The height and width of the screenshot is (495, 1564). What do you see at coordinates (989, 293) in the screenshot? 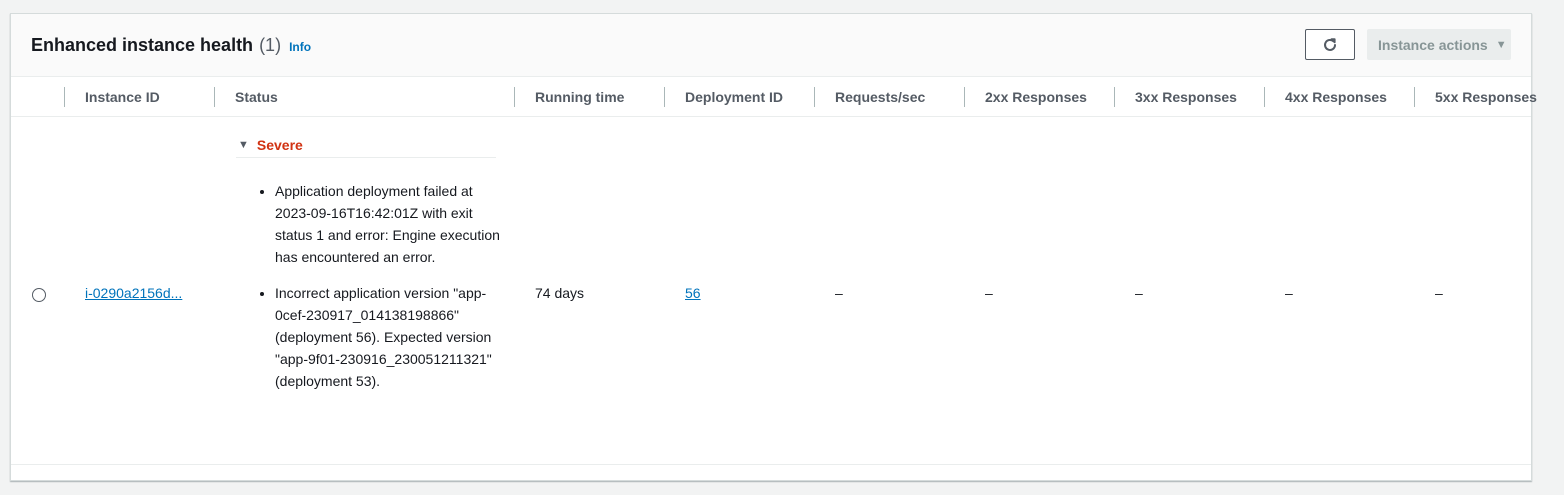
I see `responses-2xx-value: –` at bounding box center [989, 293].